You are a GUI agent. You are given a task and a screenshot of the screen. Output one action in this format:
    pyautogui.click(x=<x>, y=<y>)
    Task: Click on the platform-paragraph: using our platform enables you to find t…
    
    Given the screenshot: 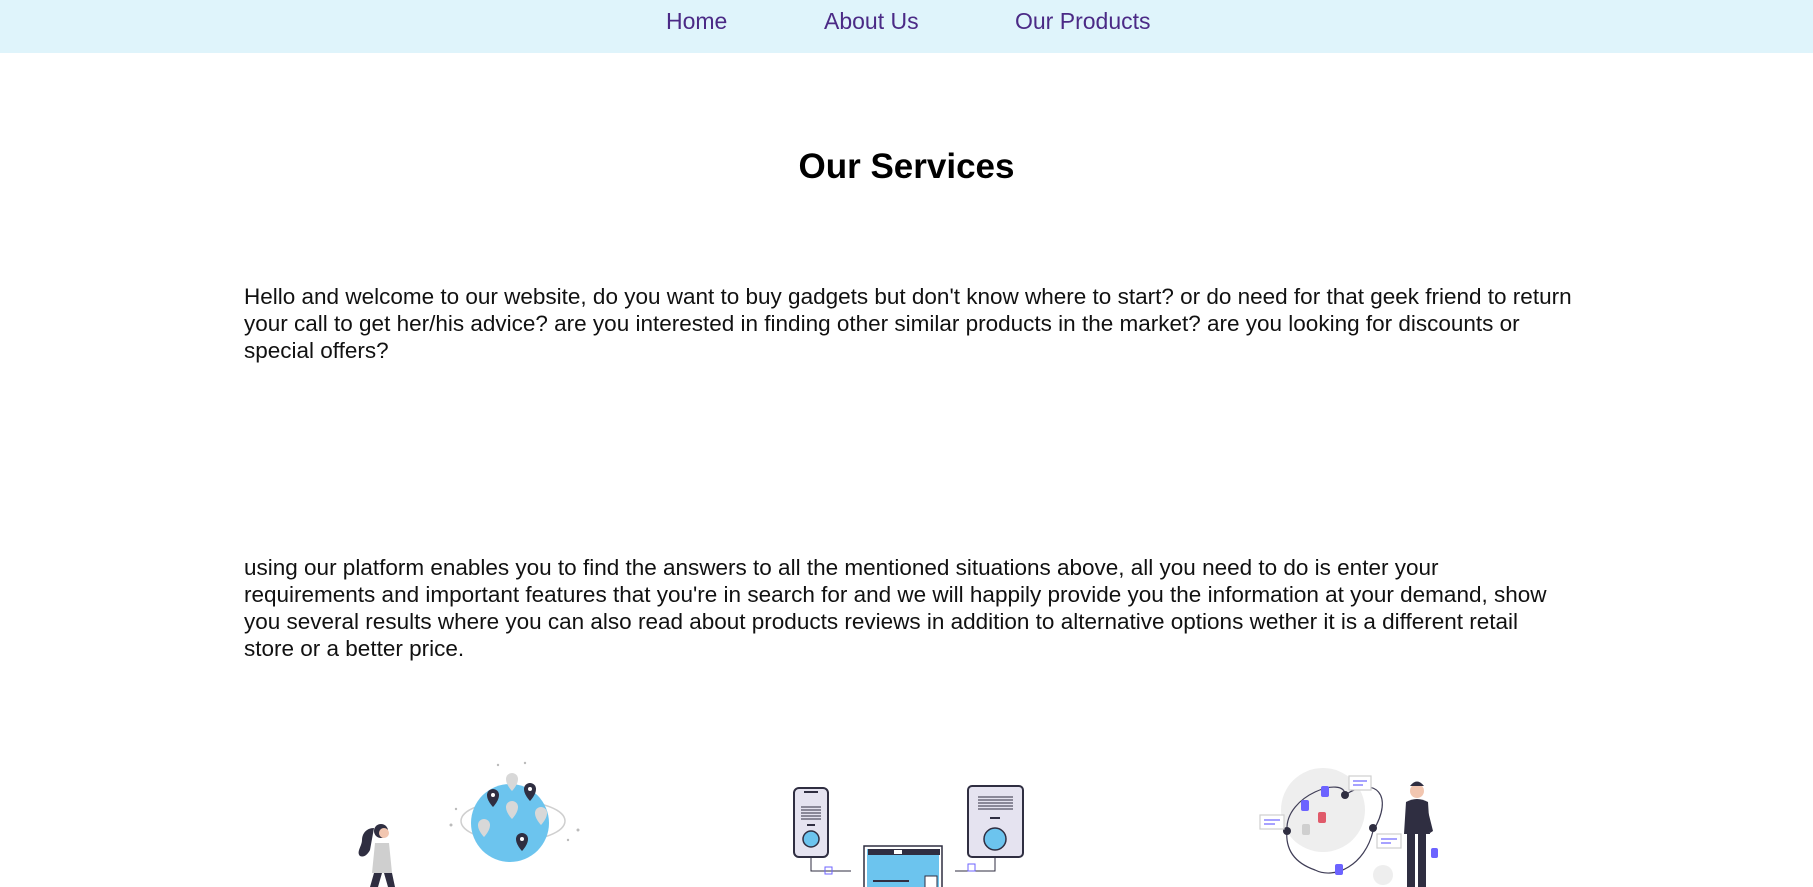 What is the action you would take?
    pyautogui.click(x=895, y=608)
    